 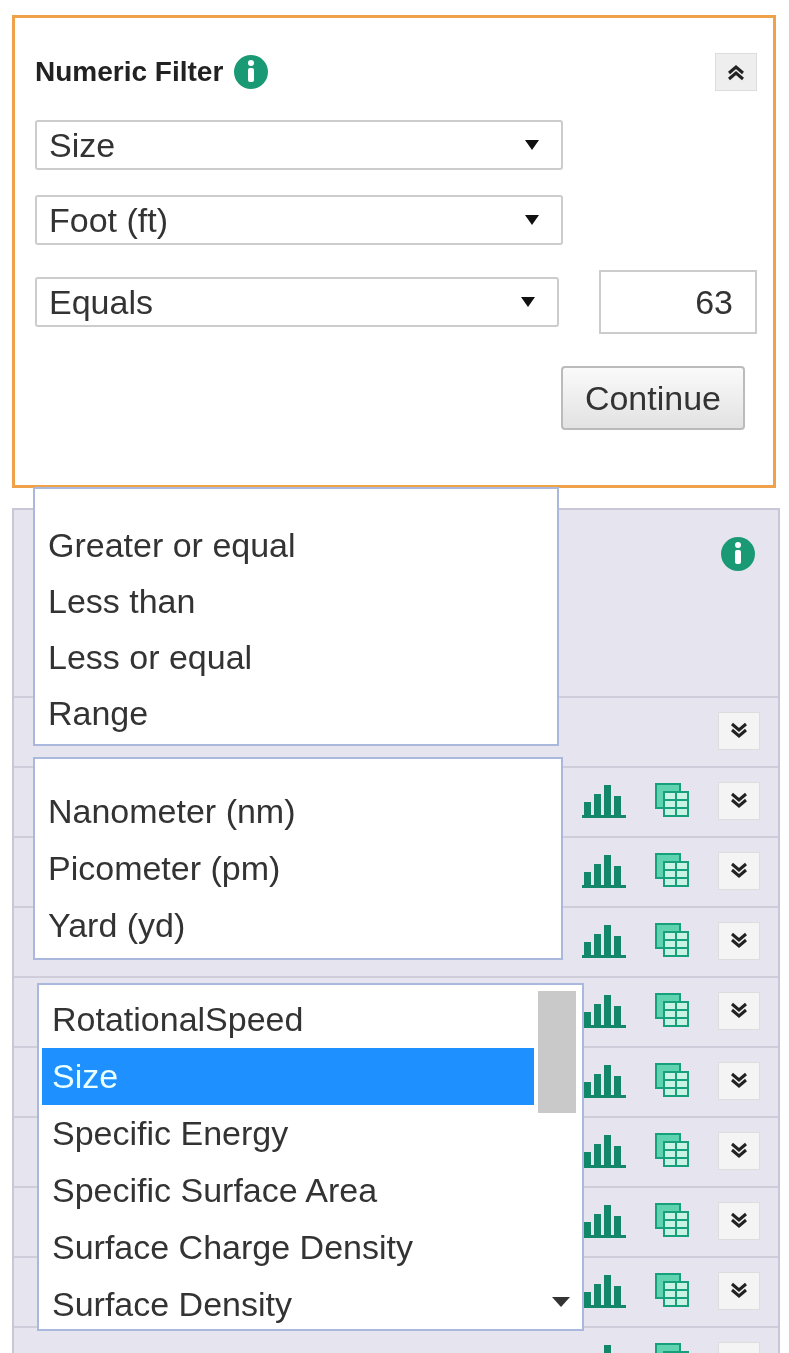 What do you see at coordinates (652, 398) in the screenshot?
I see `continue-button: Continue` at bounding box center [652, 398].